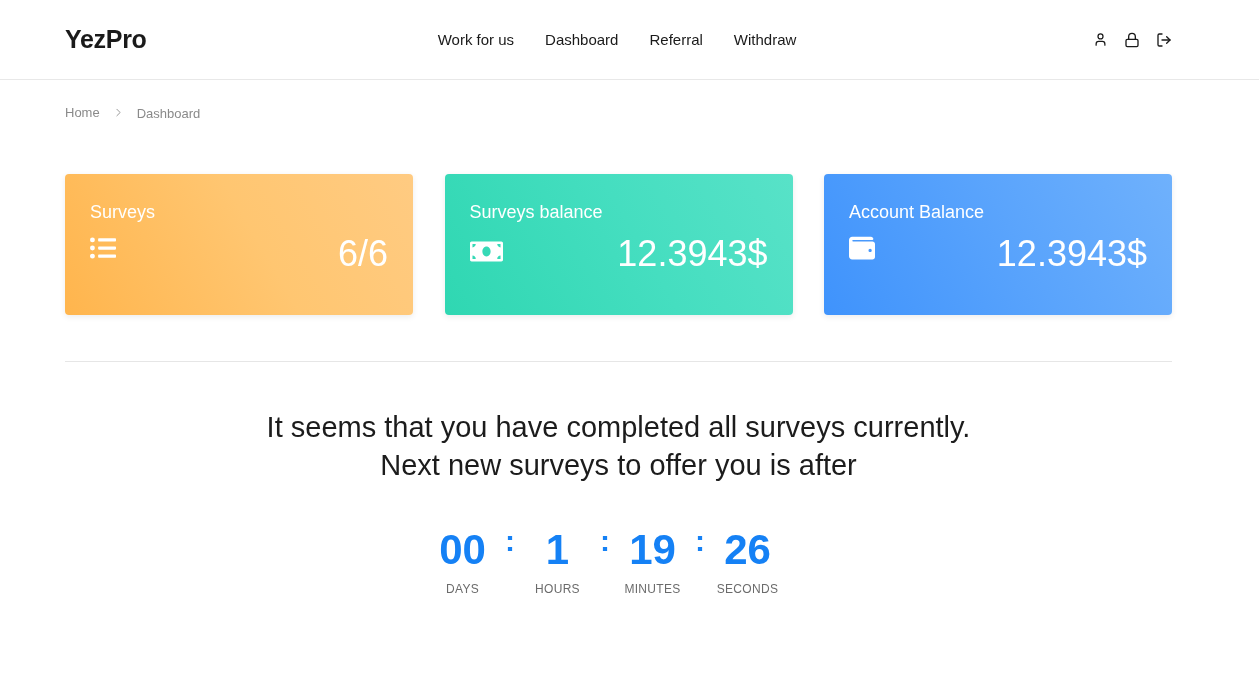 Image resolution: width=1259 pixels, height=679 pixels. I want to click on notice-text: It seems that you have completed all surveys currently., so click(618, 427).